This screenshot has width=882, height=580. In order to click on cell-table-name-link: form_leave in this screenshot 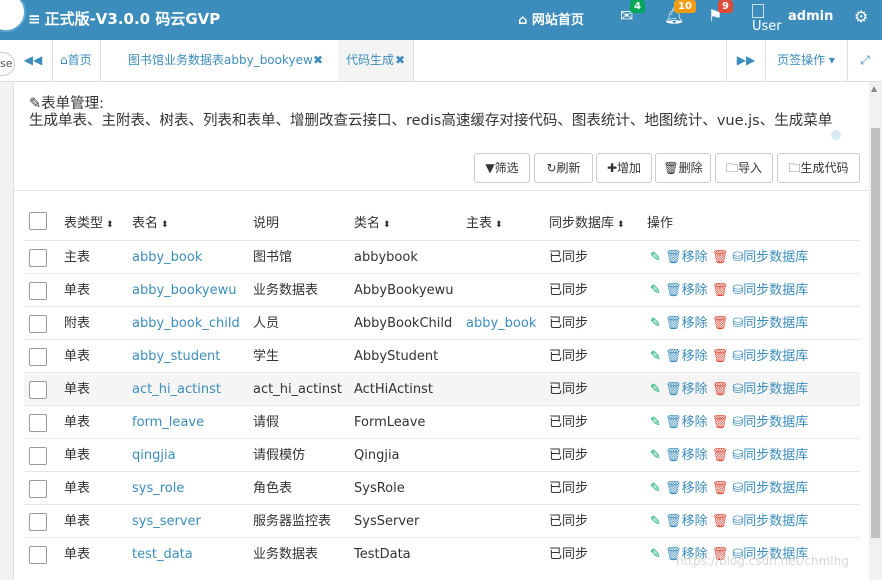, I will do `click(168, 422)`.